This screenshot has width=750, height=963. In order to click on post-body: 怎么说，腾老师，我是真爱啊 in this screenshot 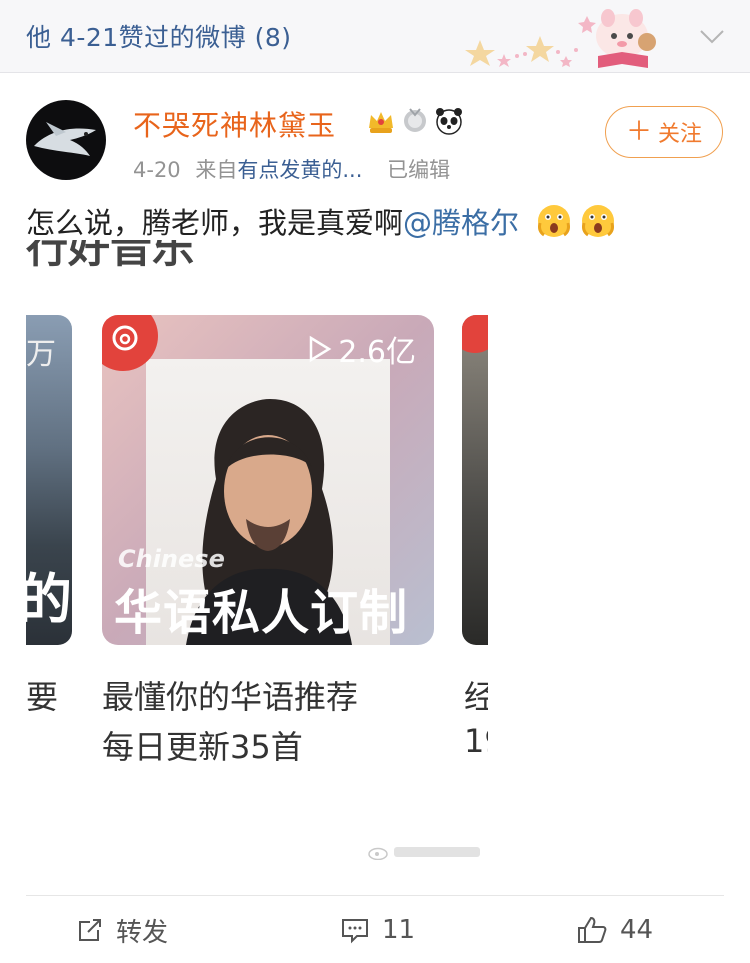, I will do `click(215, 223)`.